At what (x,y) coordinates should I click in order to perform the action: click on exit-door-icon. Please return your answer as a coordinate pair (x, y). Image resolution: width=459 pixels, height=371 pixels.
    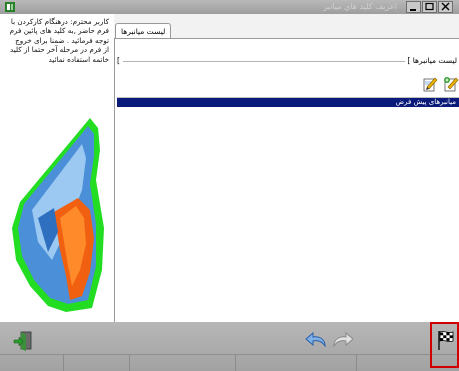
    Looking at the image, I should click on (23, 341).